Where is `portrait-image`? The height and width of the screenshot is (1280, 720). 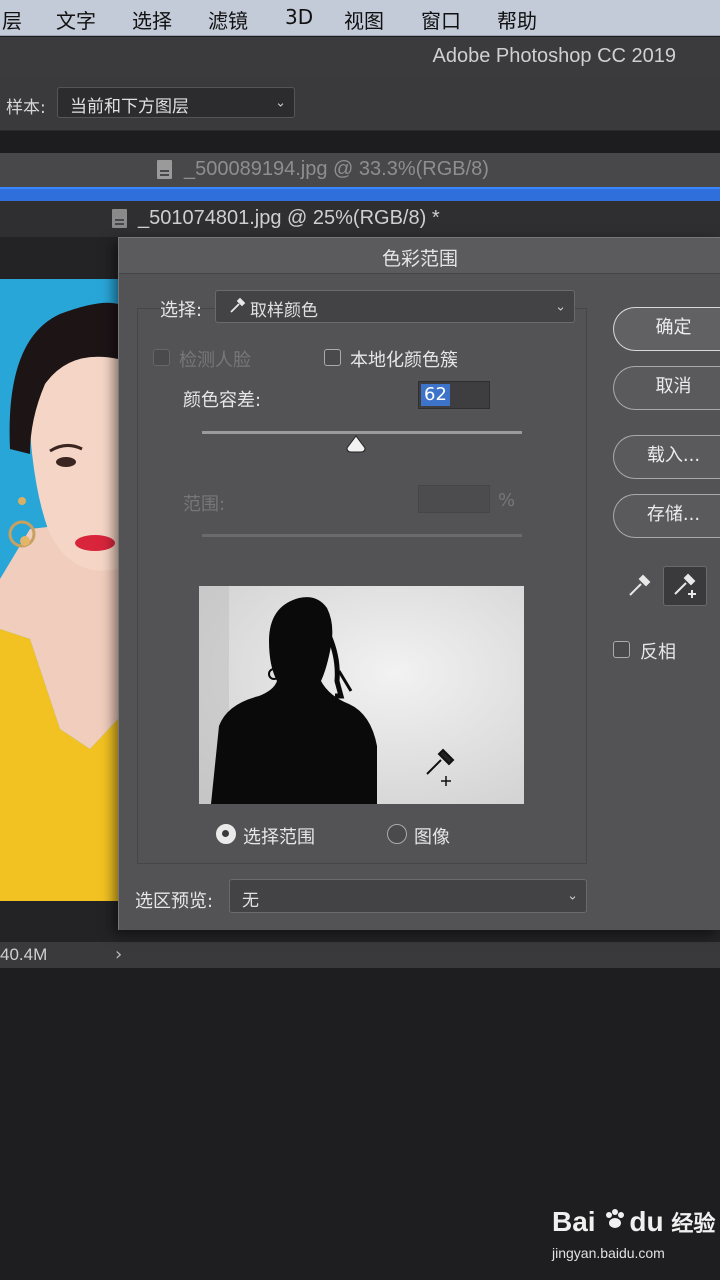 portrait-image is located at coordinates (59, 590).